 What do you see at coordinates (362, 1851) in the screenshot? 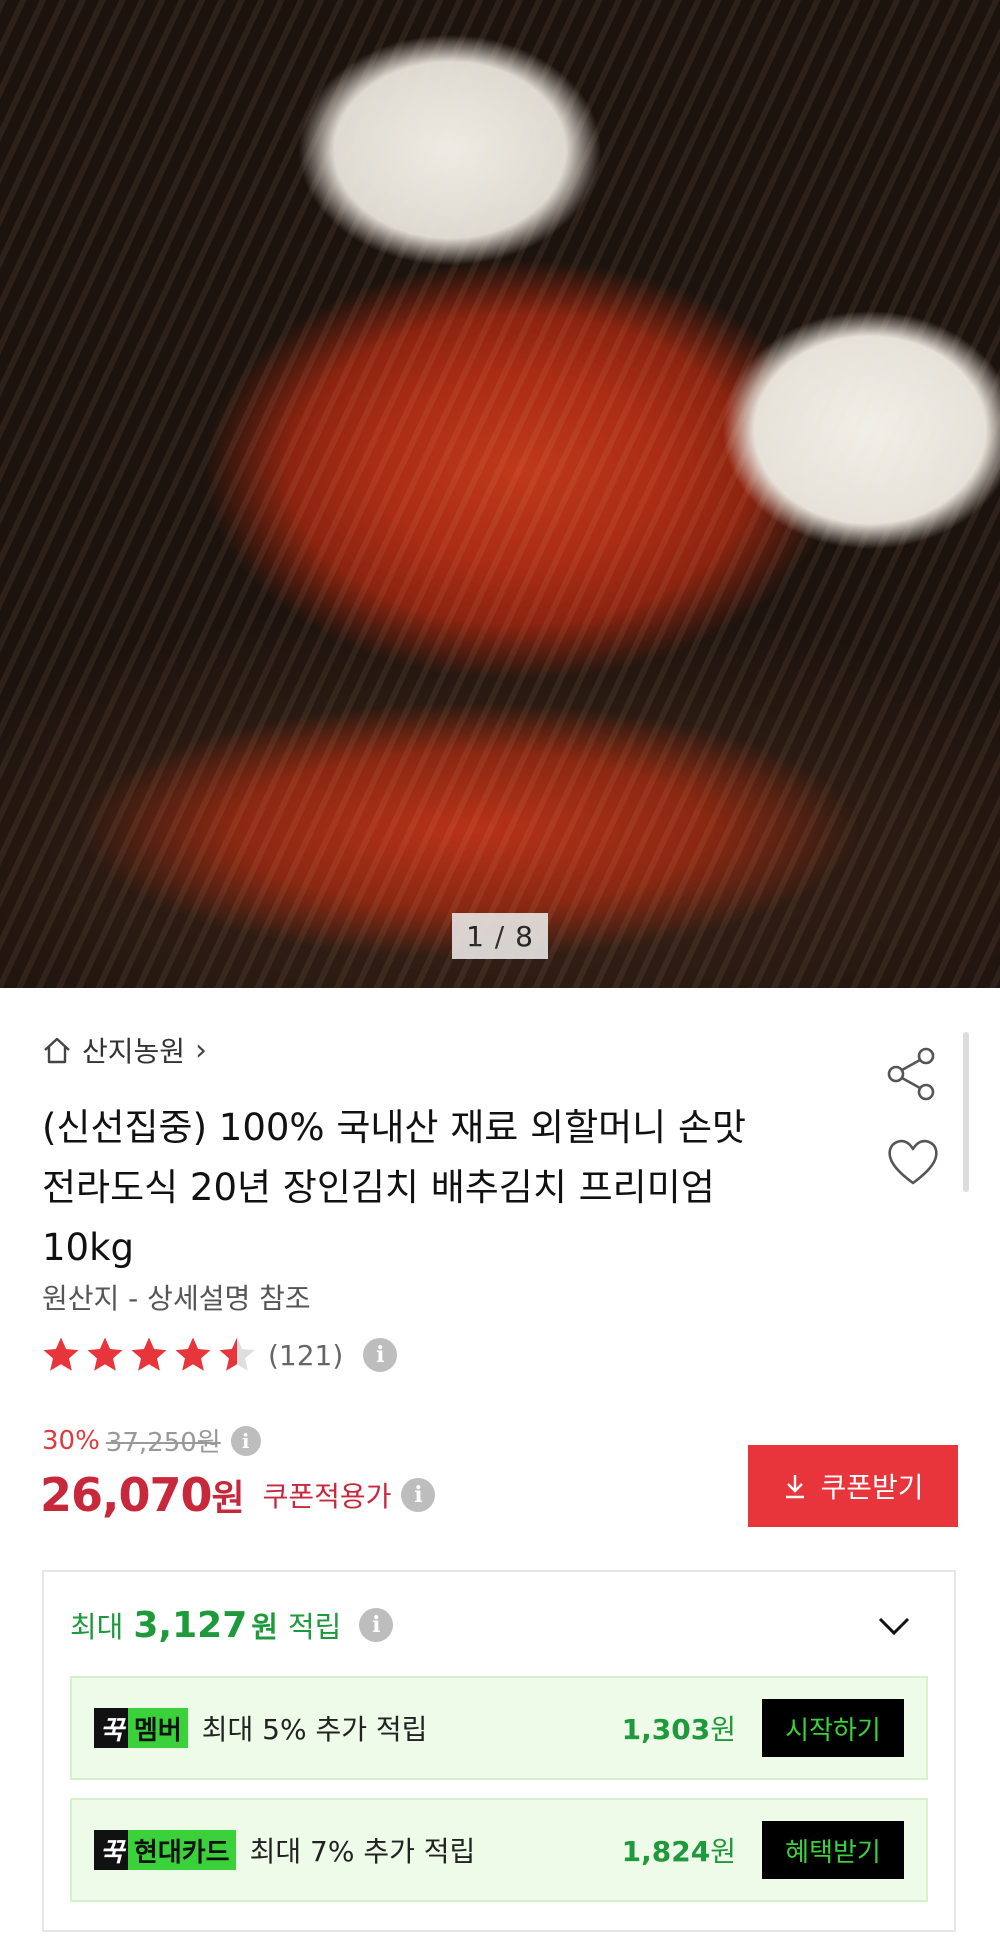
I see `row-description: 최대 7% 추가 적립` at bounding box center [362, 1851].